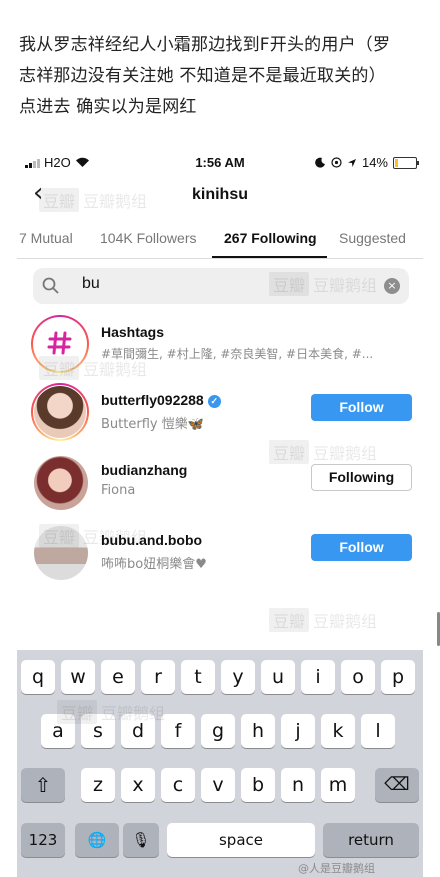 Image resolution: width=440 pixels, height=877 pixels. Describe the element at coordinates (270, 238) in the screenshot. I see `tab-following: 267 Following` at that location.